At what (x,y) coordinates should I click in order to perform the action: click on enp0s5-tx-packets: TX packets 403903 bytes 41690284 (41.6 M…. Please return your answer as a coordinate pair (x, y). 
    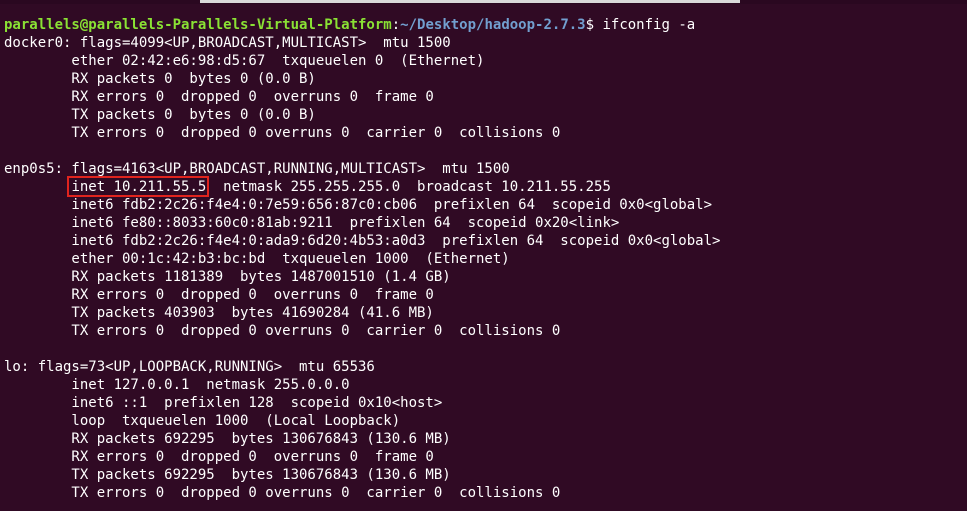
    Looking at the image, I should click on (219, 313).